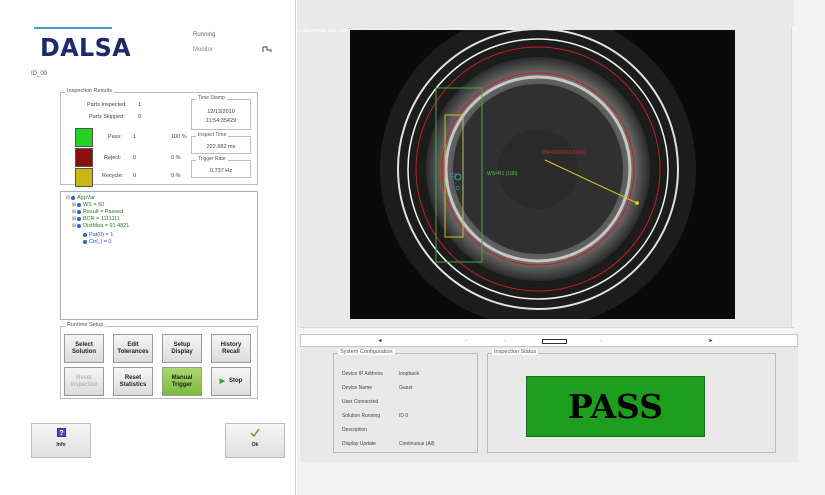 Image resolution: width=825 pixels, height=495 pixels. Describe the element at coordinates (161, 226) in the screenshot. I see `tree-node: ⊞ DistMea = 91.4821` at that location.